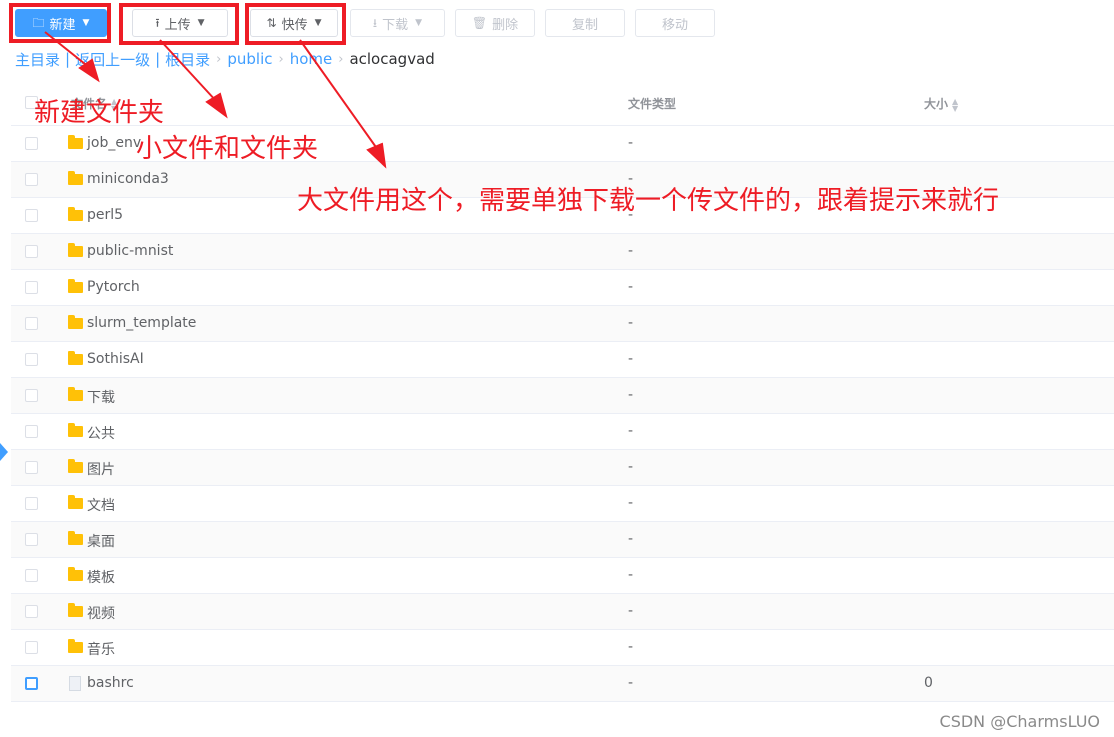 The width and height of the screenshot is (1114, 737). What do you see at coordinates (112, 59) in the screenshot?
I see `breadcrumb-back-link: 返回上一级` at bounding box center [112, 59].